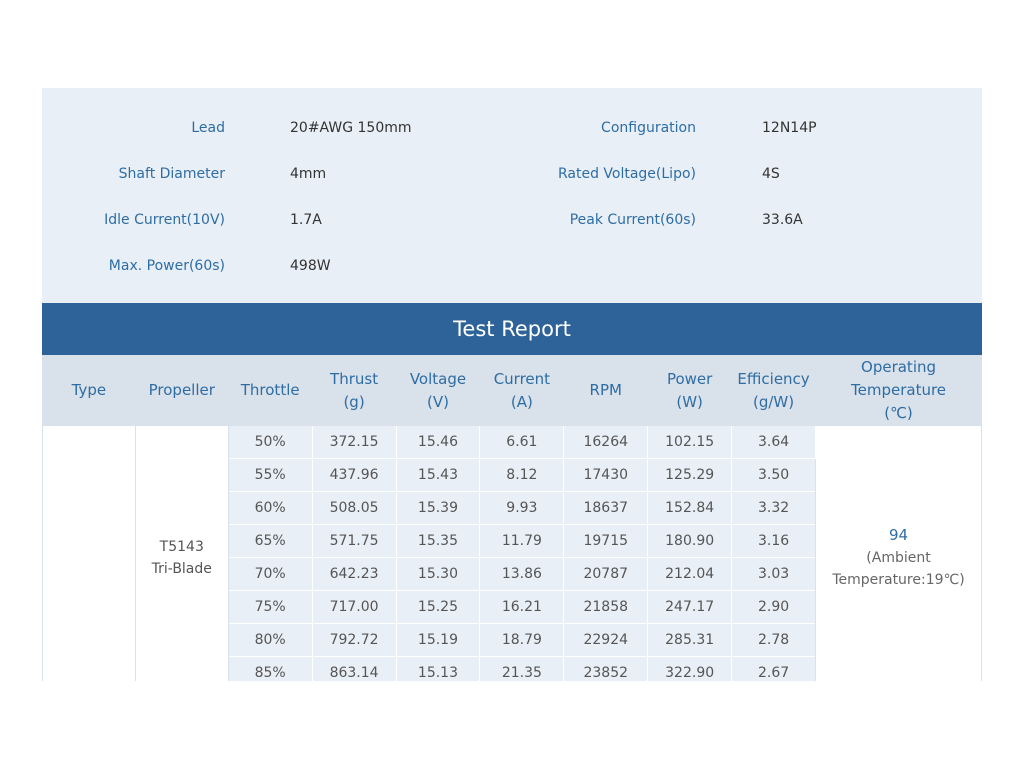  What do you see at coordinates (773, 401) in the screenshot?
I see `header-efficiency-unit: (g/W)` at bounding box center [773, 401].